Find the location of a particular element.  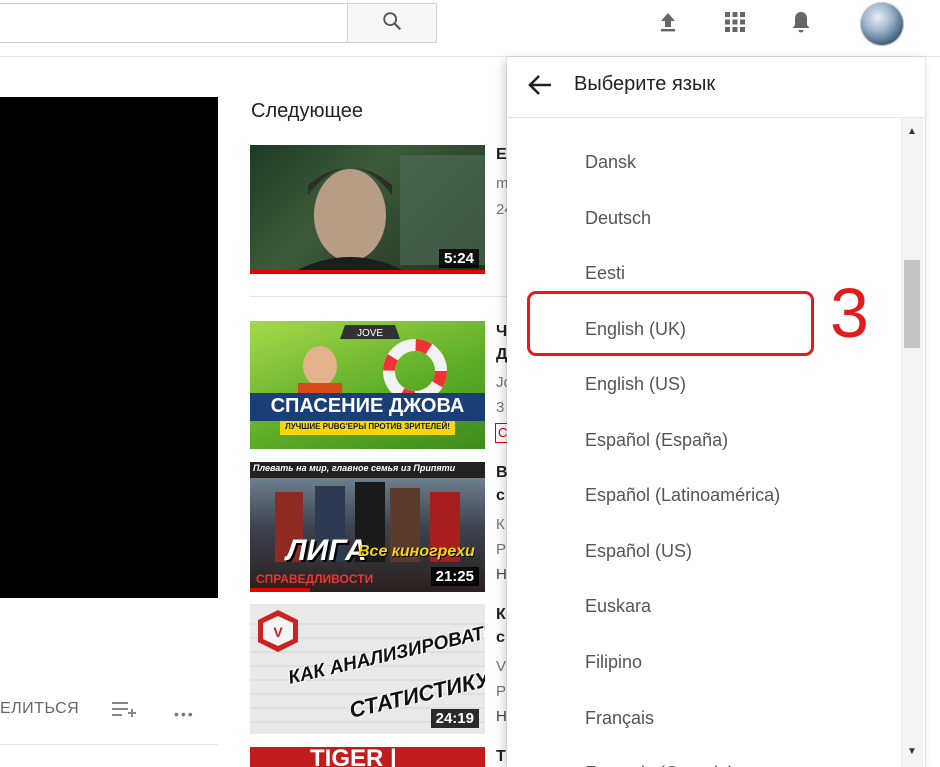

thumbnail-top-text: Плевать на мир, главное семья из Припяти is located at coordinates (354, 468).